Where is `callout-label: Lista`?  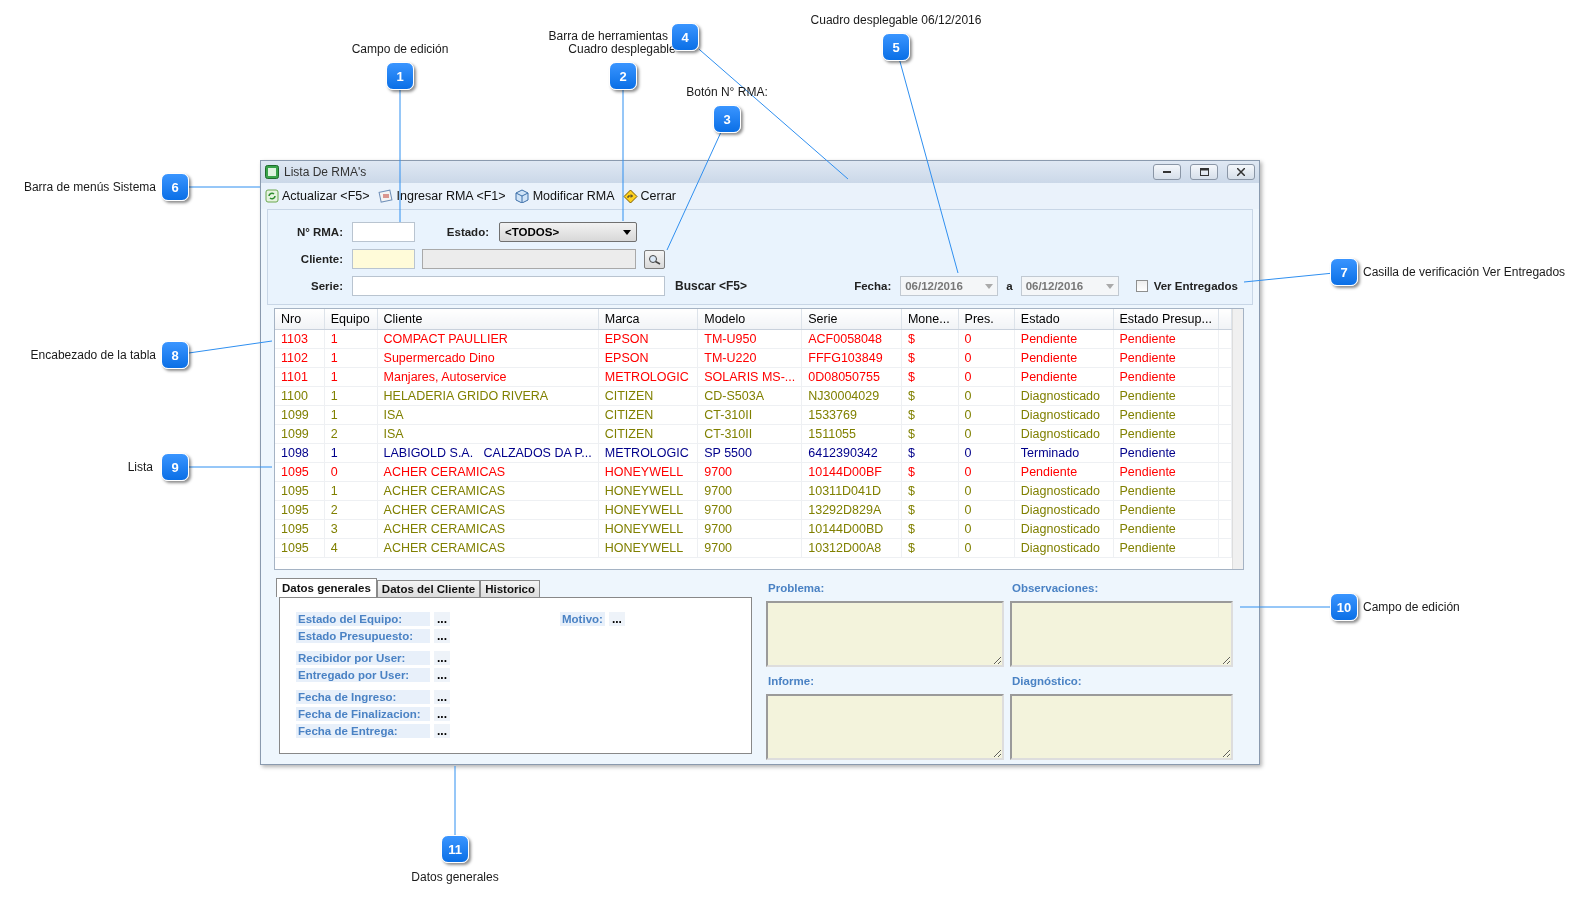 callout-label: Lista is located at coordinates (140, 467).